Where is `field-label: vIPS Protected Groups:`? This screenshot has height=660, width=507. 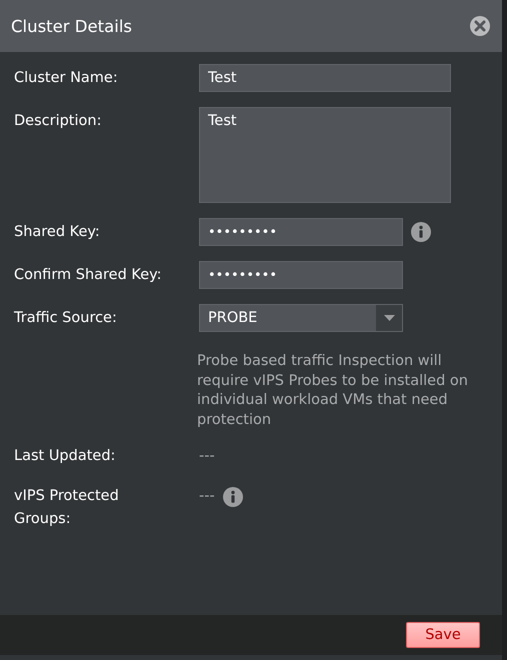
field-label: vIPS Protected Groups: is located at coordinates (67, 508).